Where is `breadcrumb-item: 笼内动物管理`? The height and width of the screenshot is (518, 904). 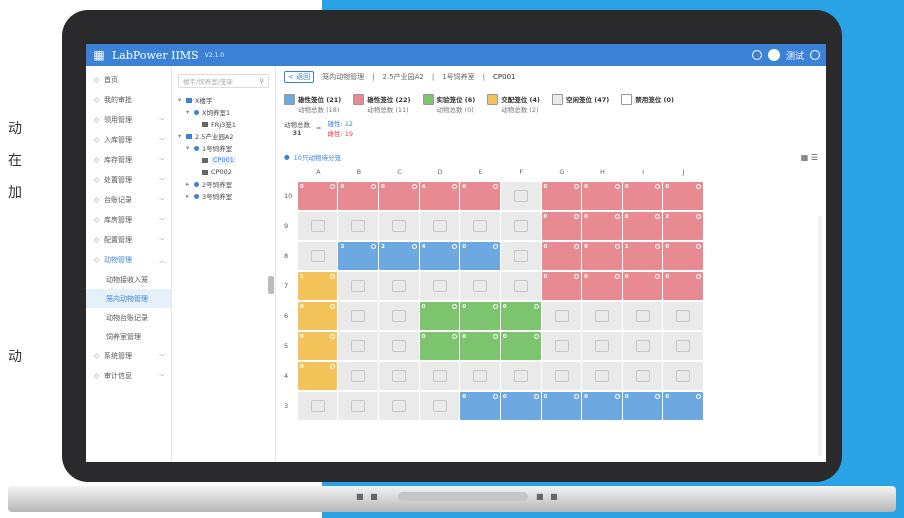
breadcrumb-item: 笼内动物管理 is located at coordinates (343, 77).